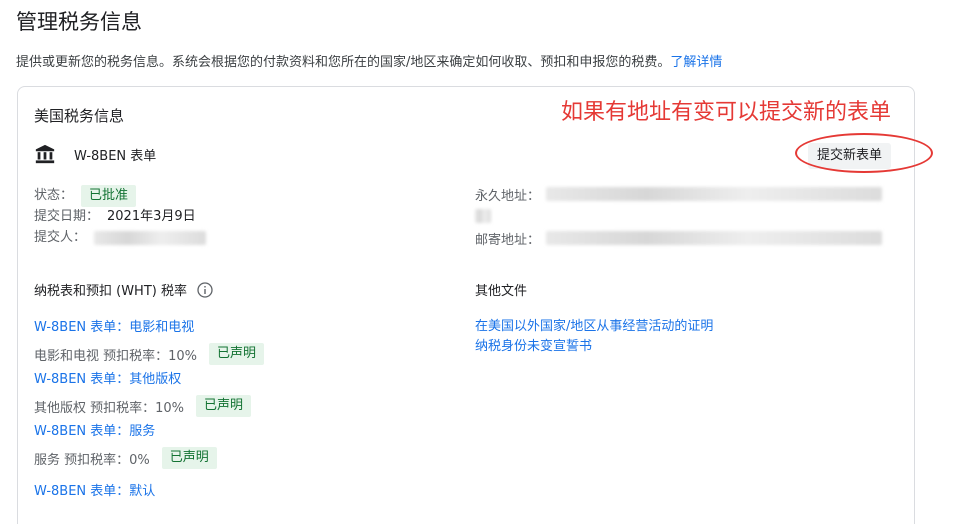 The image size is (968, 524). I want to click on status-row: 状态： 已批准, so click(120, 195).